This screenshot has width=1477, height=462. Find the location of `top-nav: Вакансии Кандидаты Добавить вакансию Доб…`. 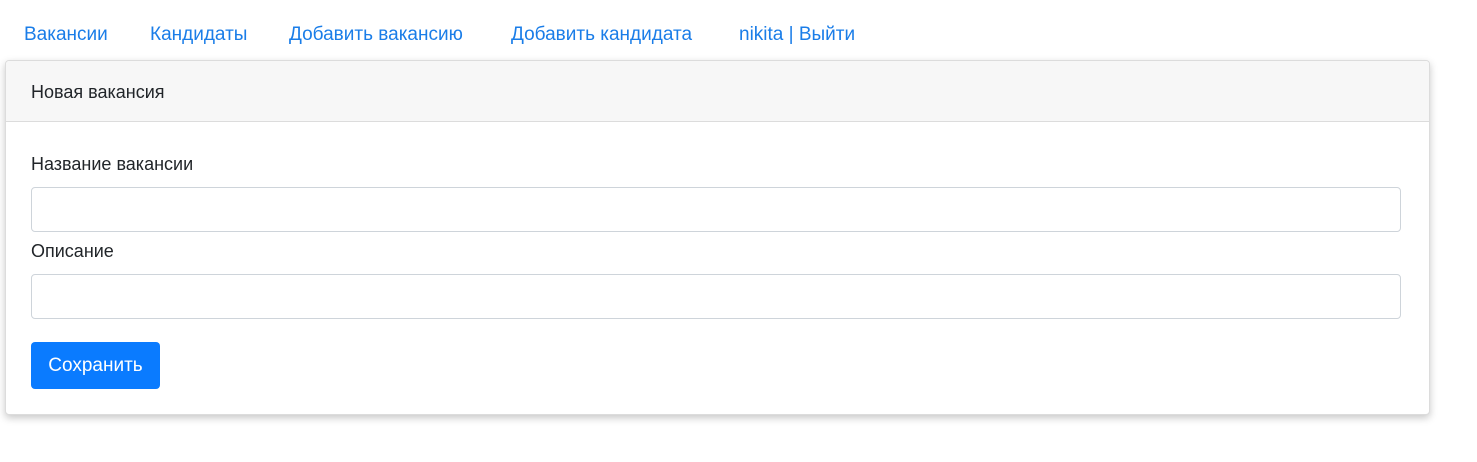

top-nav: Вакансии Кандидаты Добавить вакансию Доб… is located at coordinates (738, 30).